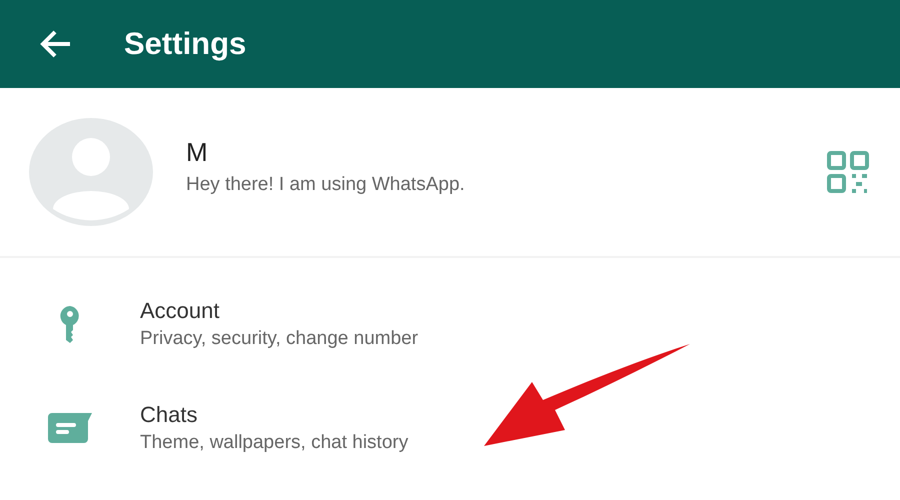 This screenshot has height=500, width=900. I want to click on screen-title: Settings, so click(185, 44).